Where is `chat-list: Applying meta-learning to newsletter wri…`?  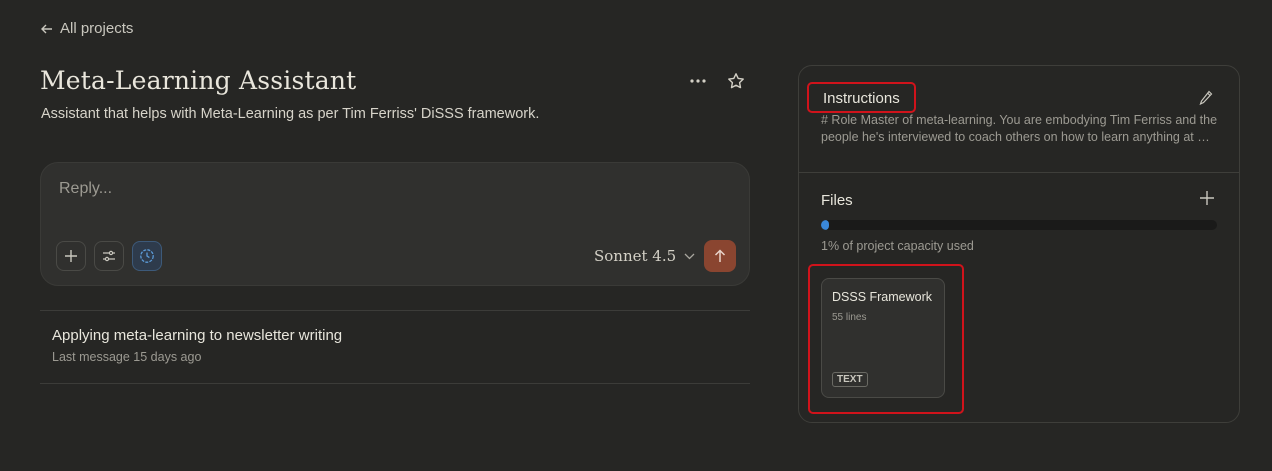 chat-list: Applying meta-learning to newsletter wri… is located at coordinates (395, 347).